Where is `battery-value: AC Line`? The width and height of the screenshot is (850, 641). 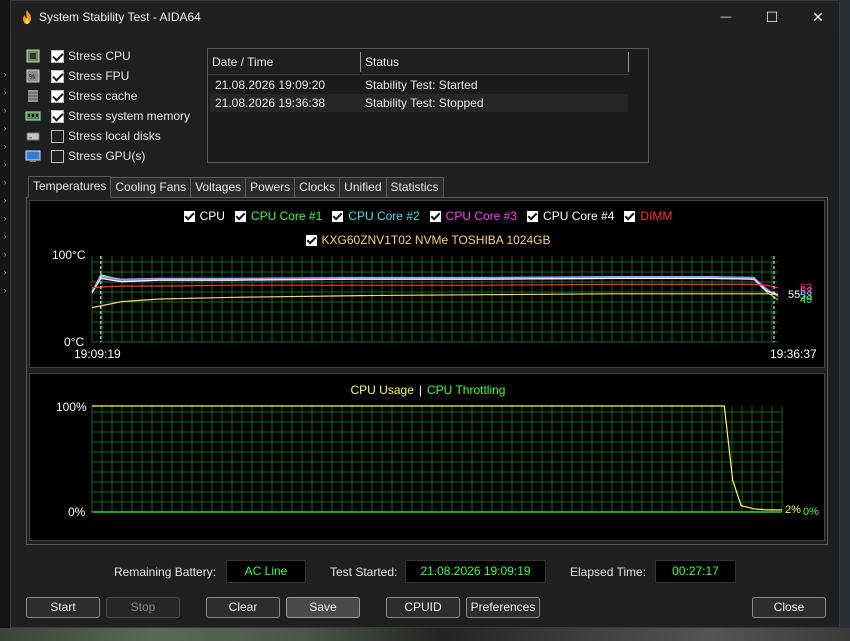 battery-value: AC Line is located at coordinates (266, 571).